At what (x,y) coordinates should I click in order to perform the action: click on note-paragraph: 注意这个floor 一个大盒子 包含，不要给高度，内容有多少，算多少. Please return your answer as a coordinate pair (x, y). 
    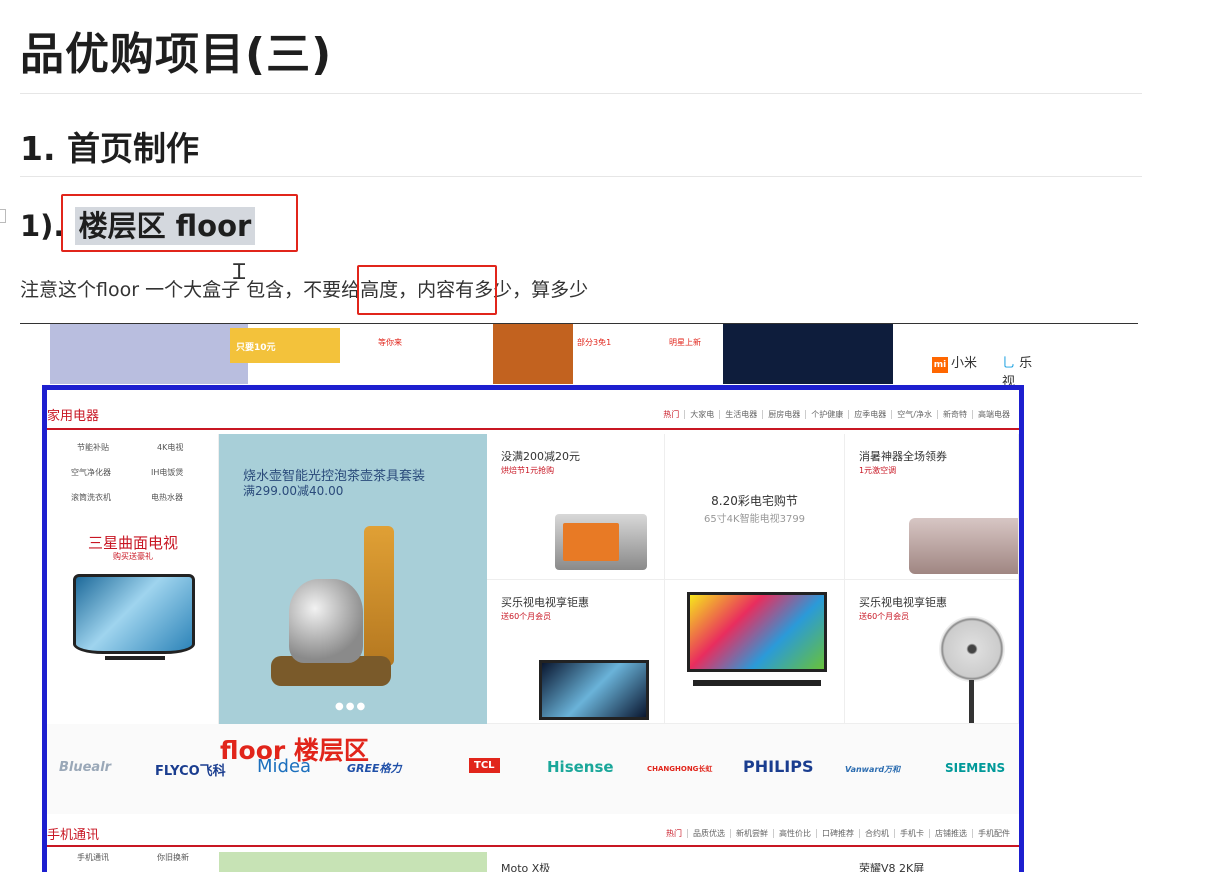
    Looking at the image, I should click on (304, 288).